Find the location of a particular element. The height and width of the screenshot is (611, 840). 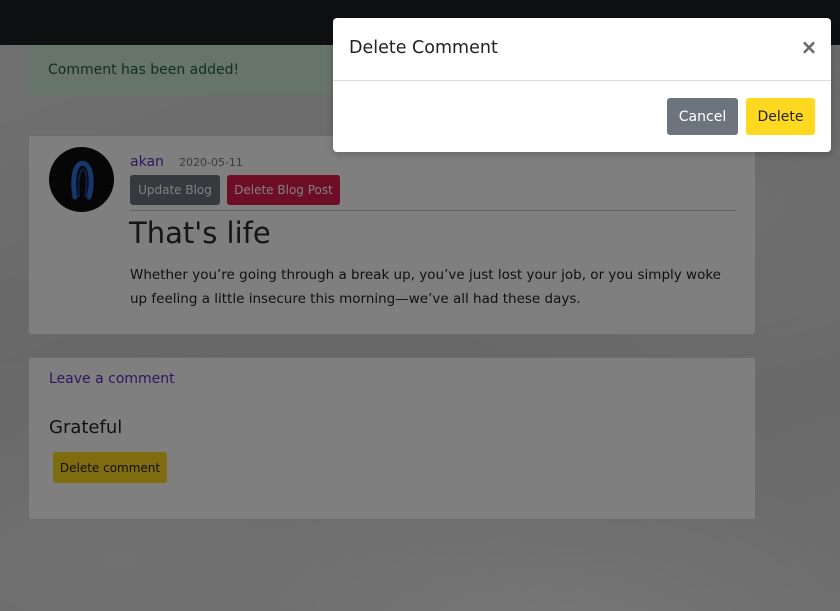

modal-title: Delete Comment is located at coordinates (423, 48).